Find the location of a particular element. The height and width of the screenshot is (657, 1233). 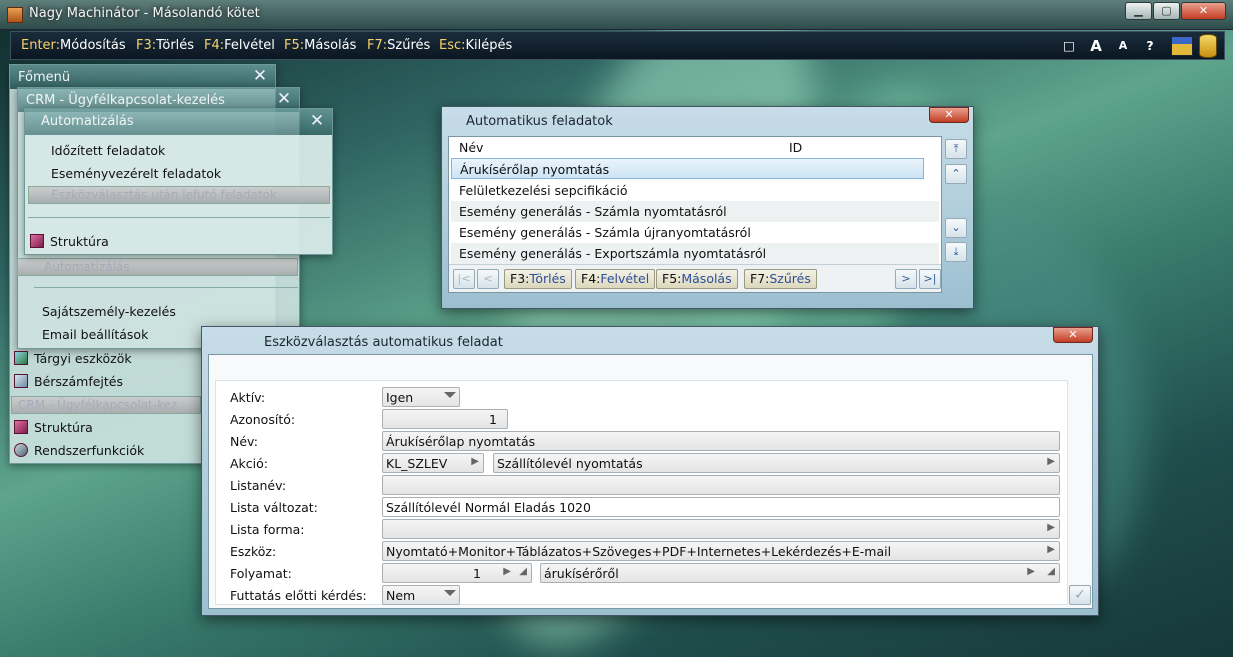

window-title: Nagy Machinátor - Másolandó kötet is located at coordinates (144, 13).